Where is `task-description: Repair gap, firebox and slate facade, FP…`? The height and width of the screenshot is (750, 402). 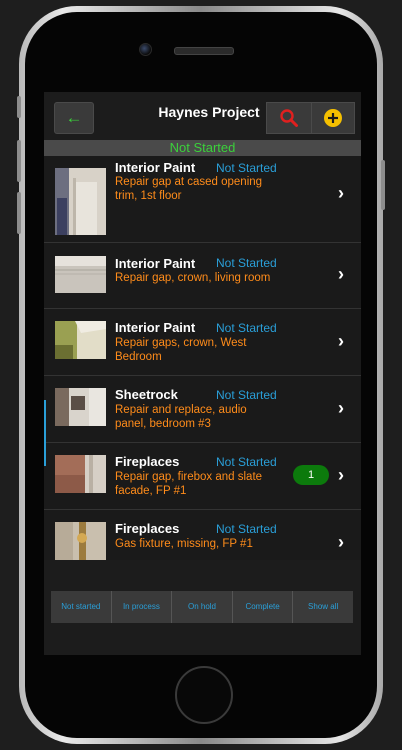 task-description: Repair gap, firebox and slate facade, FP… is located at coordinates (189, 484).